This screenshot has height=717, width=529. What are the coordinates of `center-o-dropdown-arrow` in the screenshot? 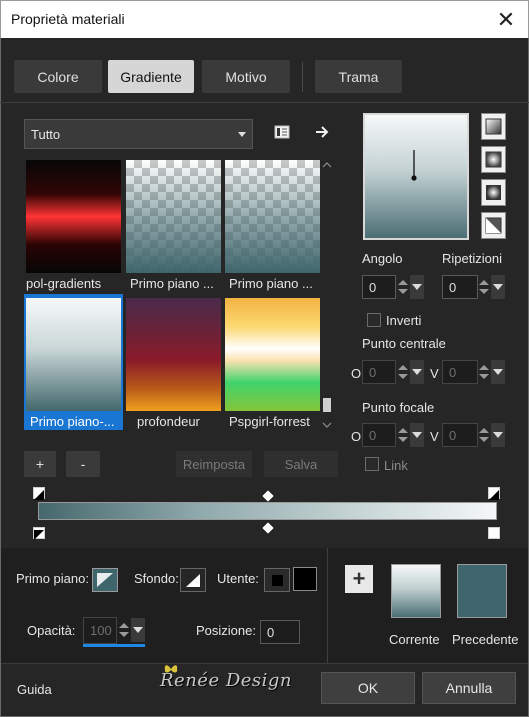 It's located at (417, 372).